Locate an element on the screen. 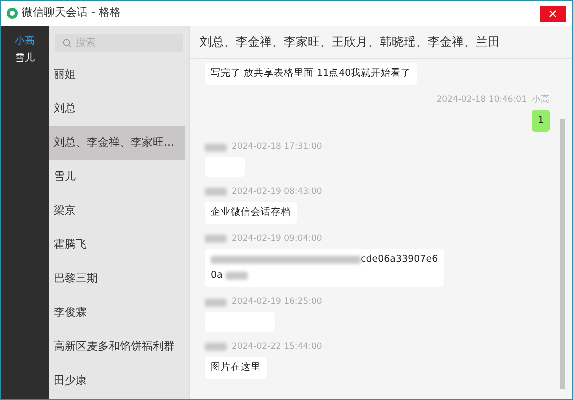 Image resolution: width=573 pixels, height=400 pixels. app-logo-icon is located at coordinates (12, 13).